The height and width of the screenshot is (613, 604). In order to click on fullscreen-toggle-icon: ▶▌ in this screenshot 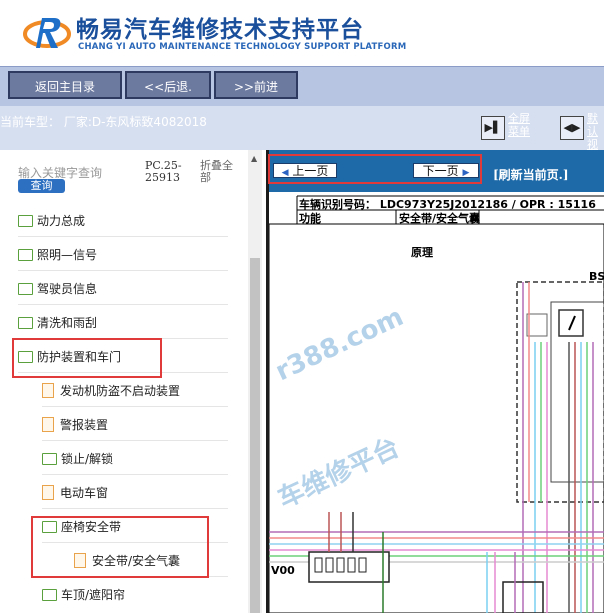, I will do `click(493, 128)`.